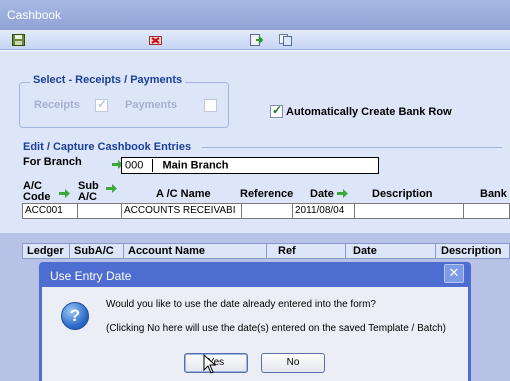  I want to click on description-header: Description, so click(402, 194).